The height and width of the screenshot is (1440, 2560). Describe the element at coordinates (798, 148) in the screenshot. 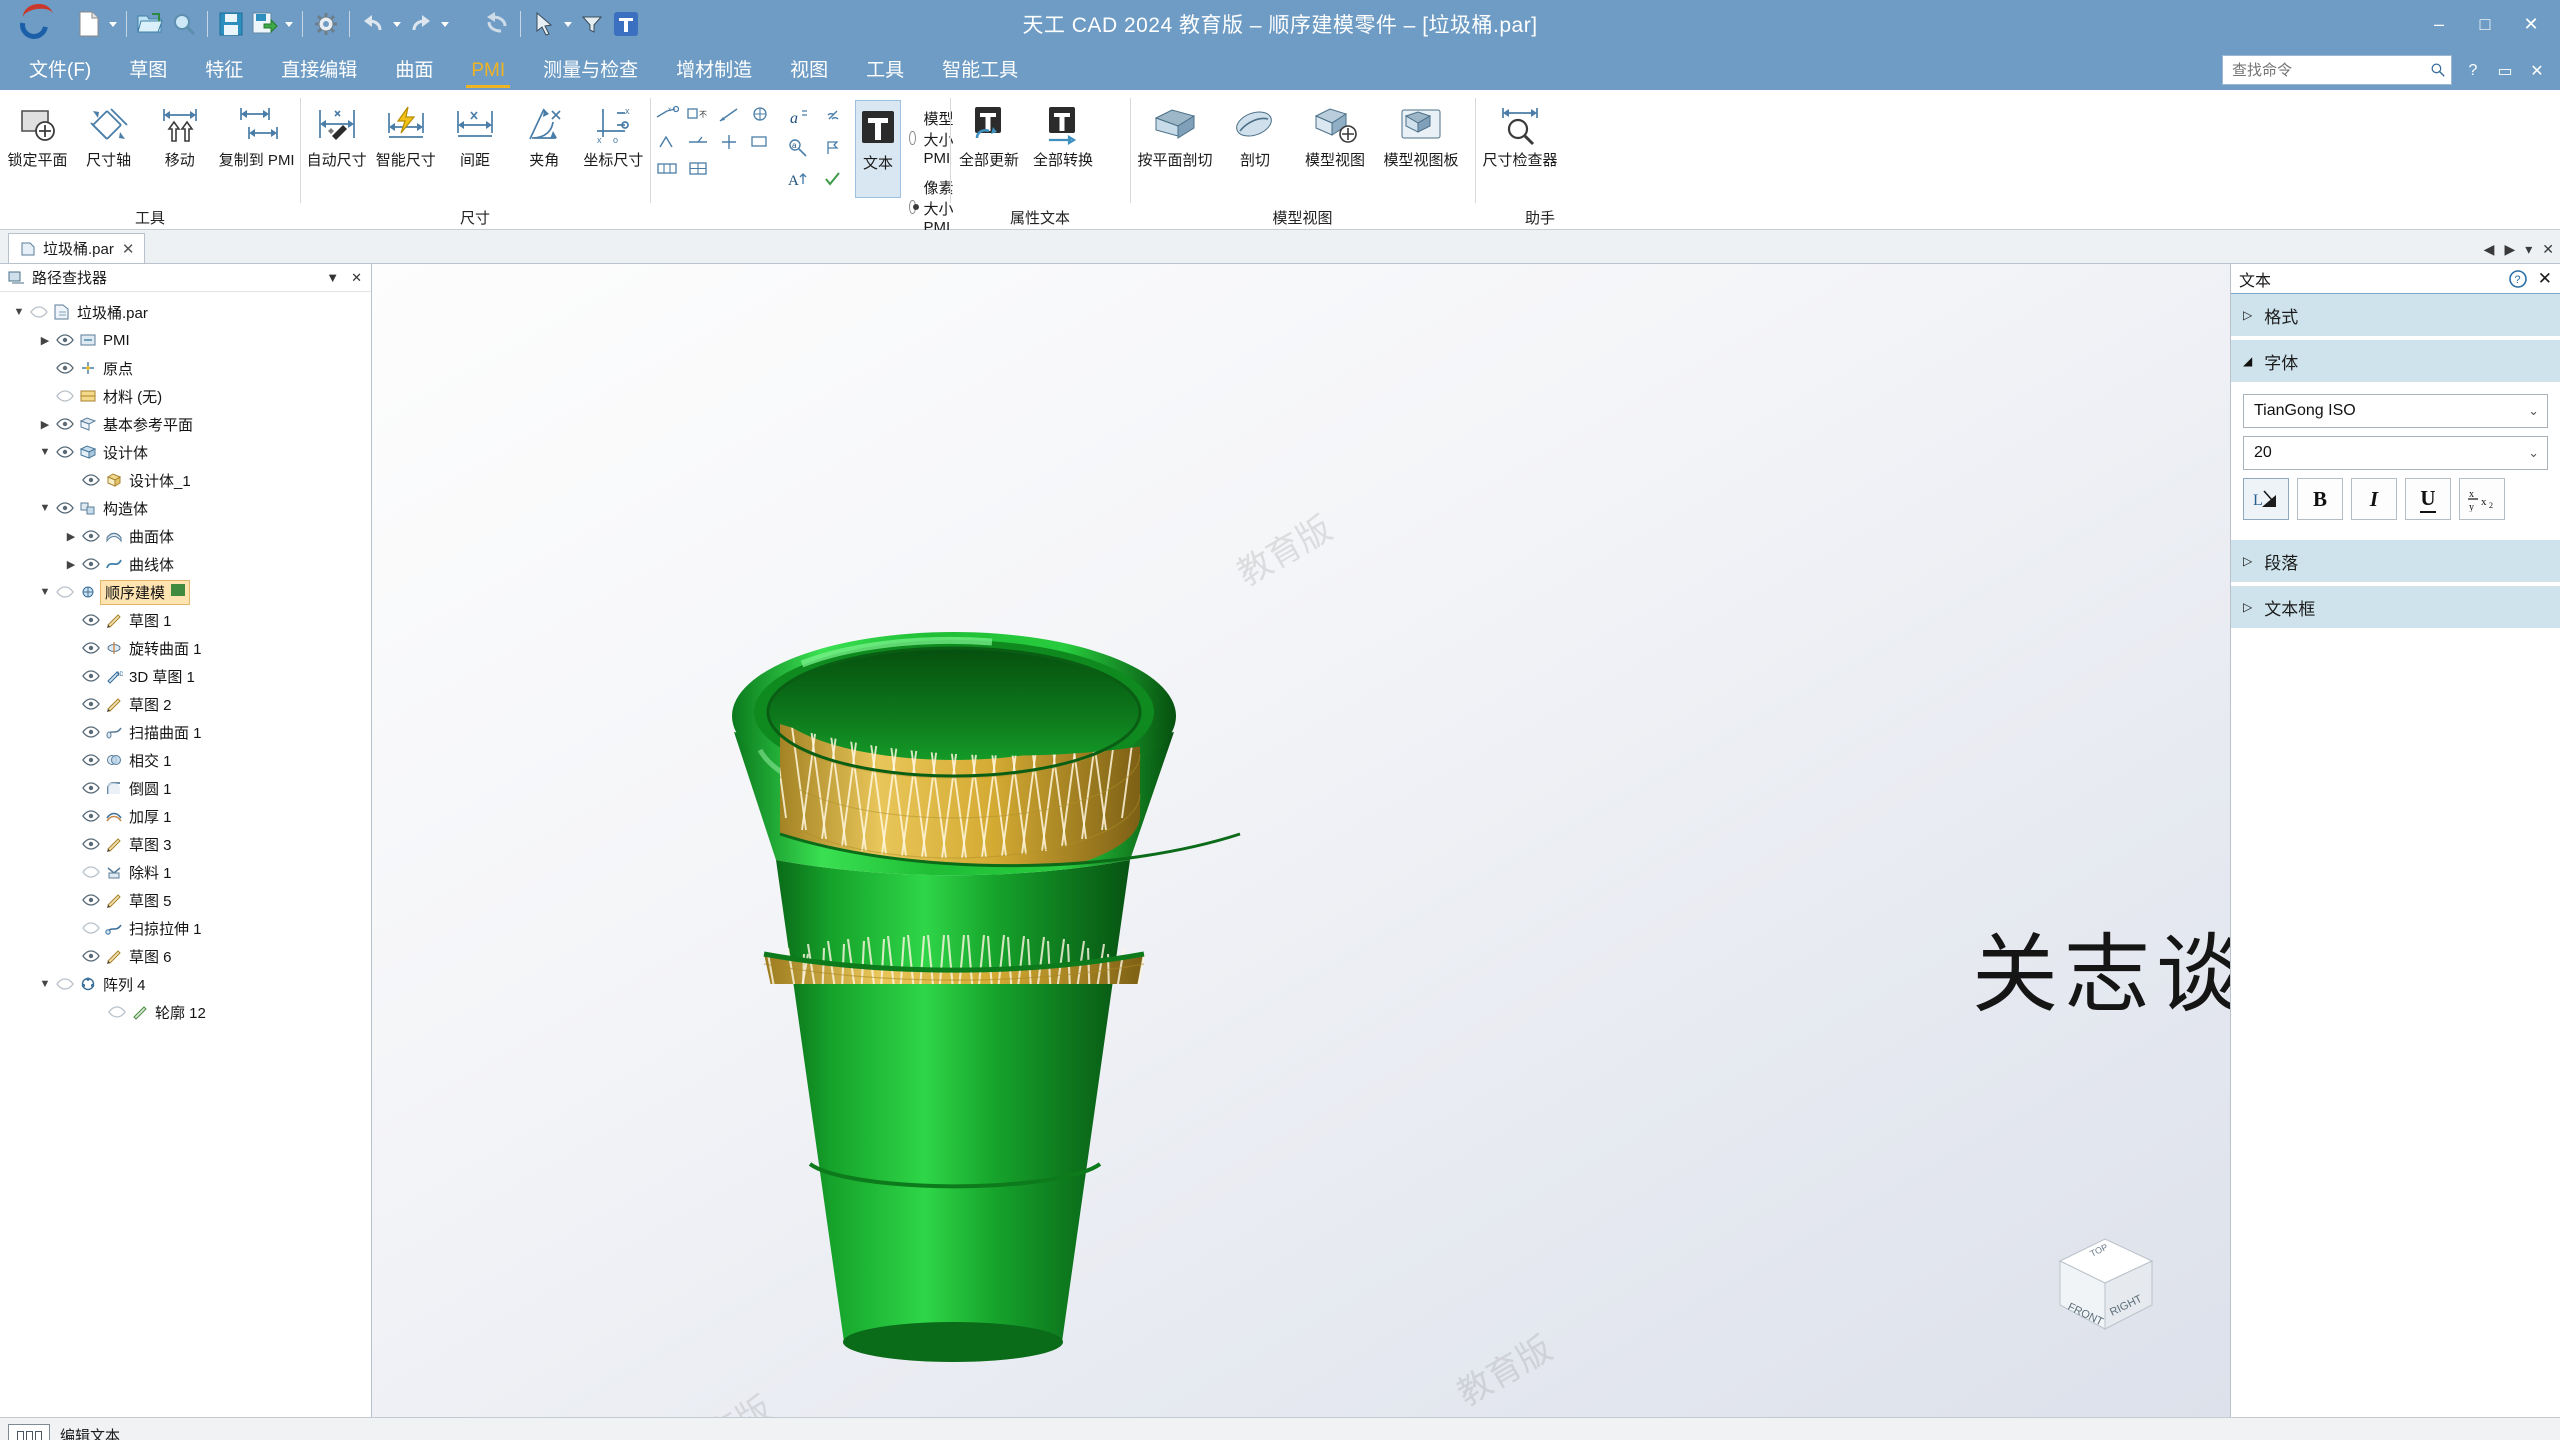

I see `magnify-a-icon: a` at that location.